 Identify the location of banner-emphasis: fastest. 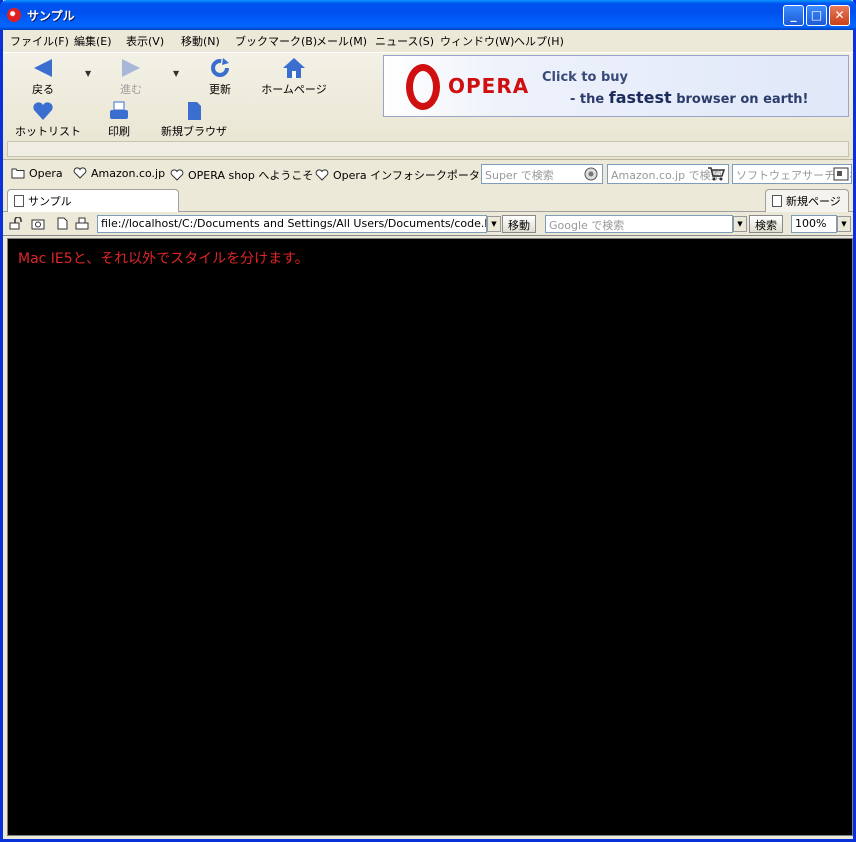
(640, 97).